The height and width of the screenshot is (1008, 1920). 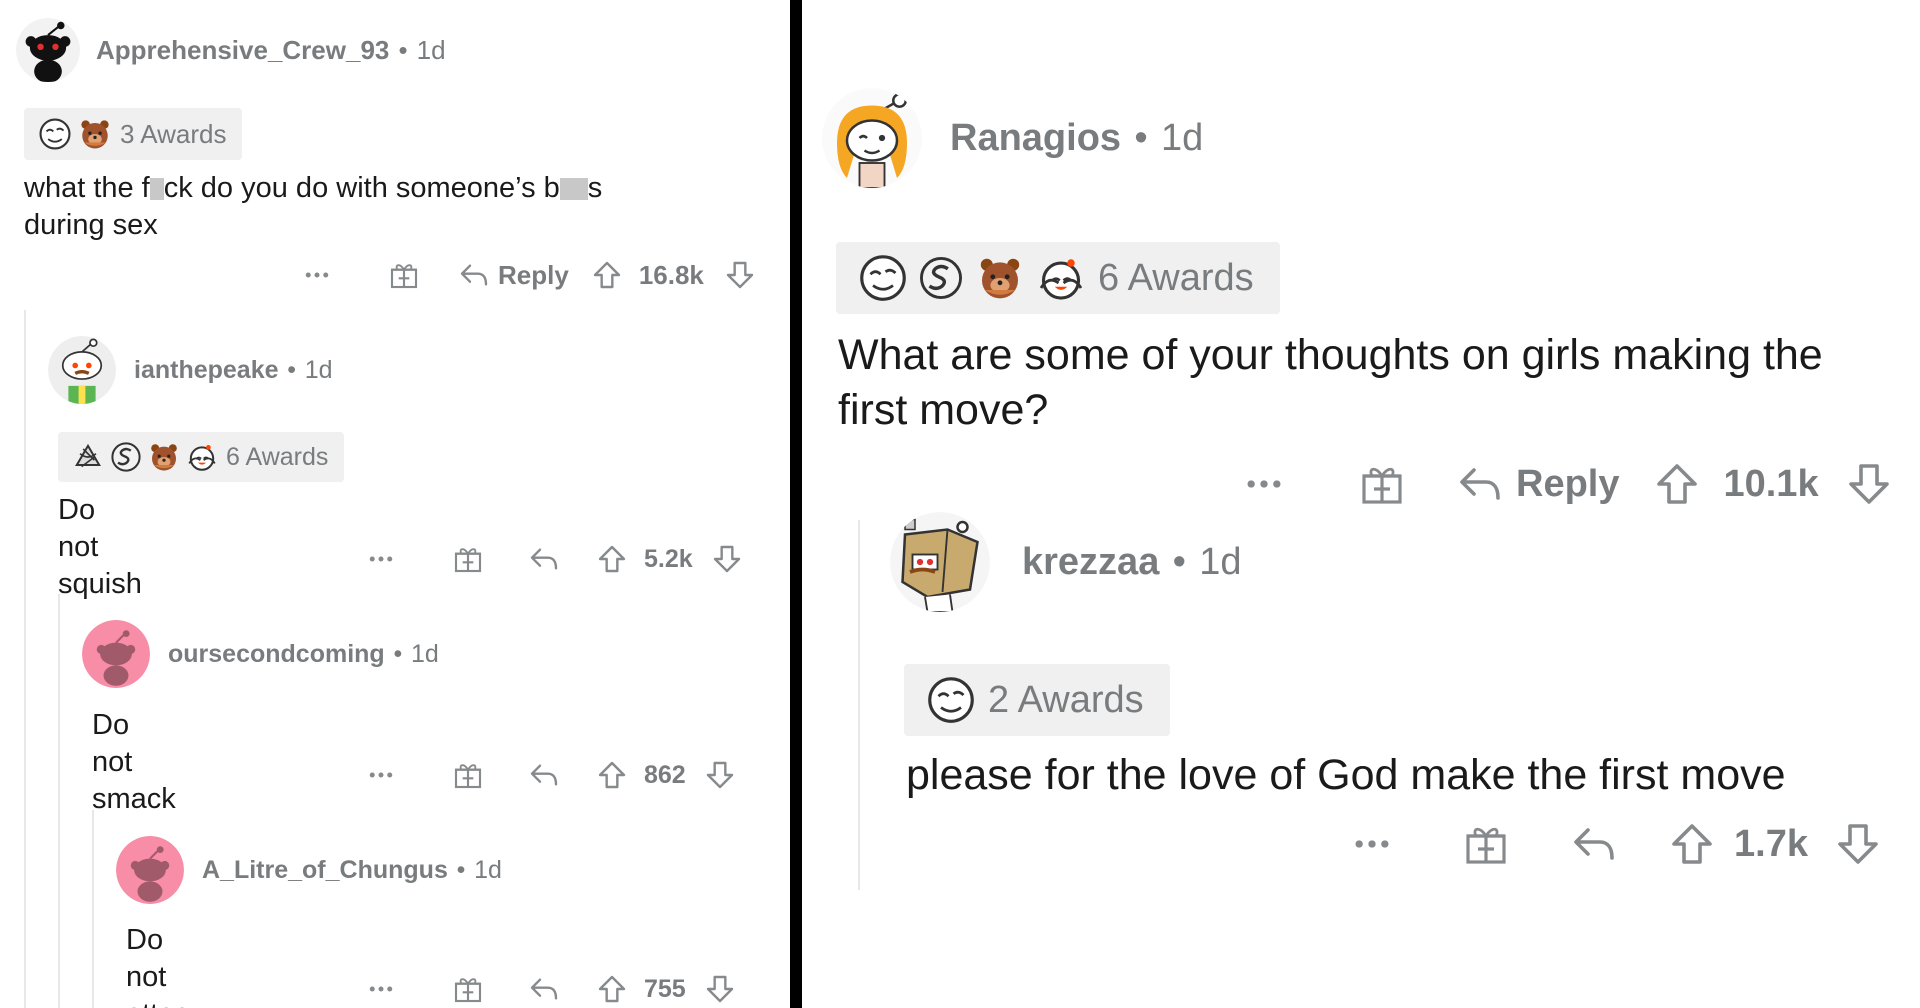 I want to click on username: A_Litre_of_Chungus, so click(x=325, y=870).